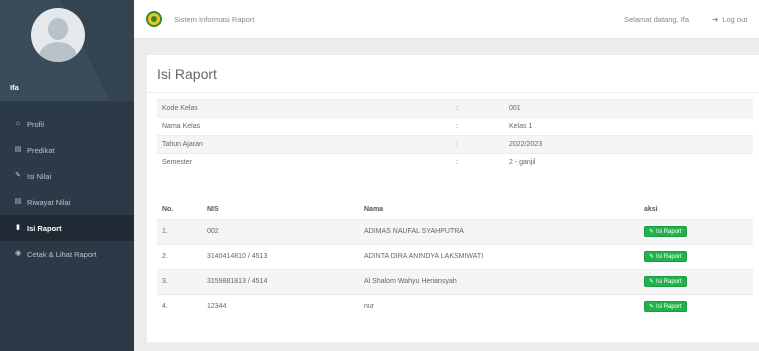 The image size is (759, 351). I want to click on divider, so click(453, 92).